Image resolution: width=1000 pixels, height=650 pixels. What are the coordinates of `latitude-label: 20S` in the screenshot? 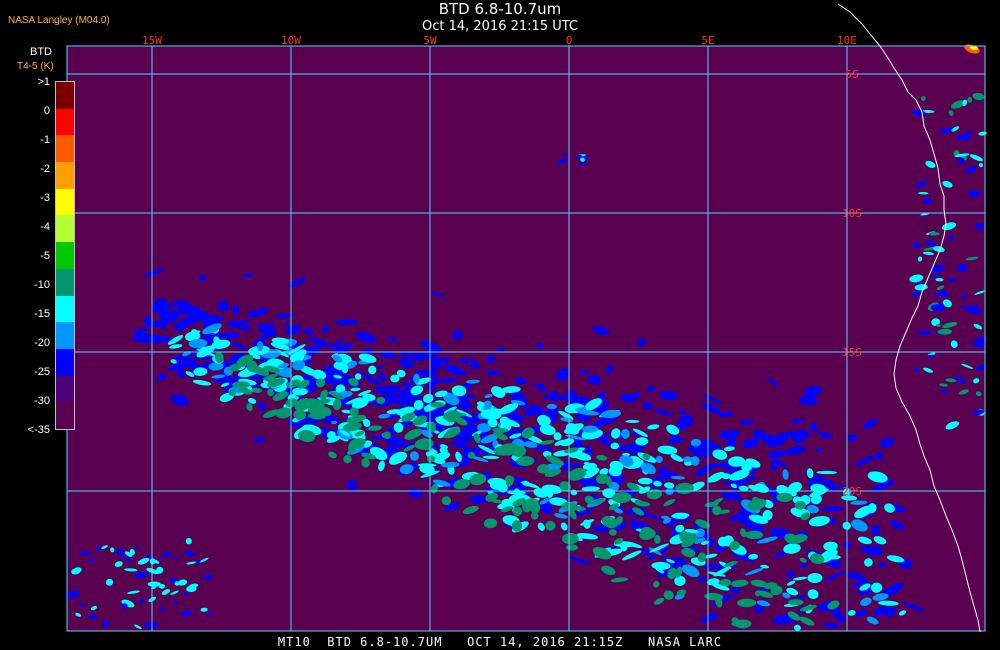 It's located at (852, 491).